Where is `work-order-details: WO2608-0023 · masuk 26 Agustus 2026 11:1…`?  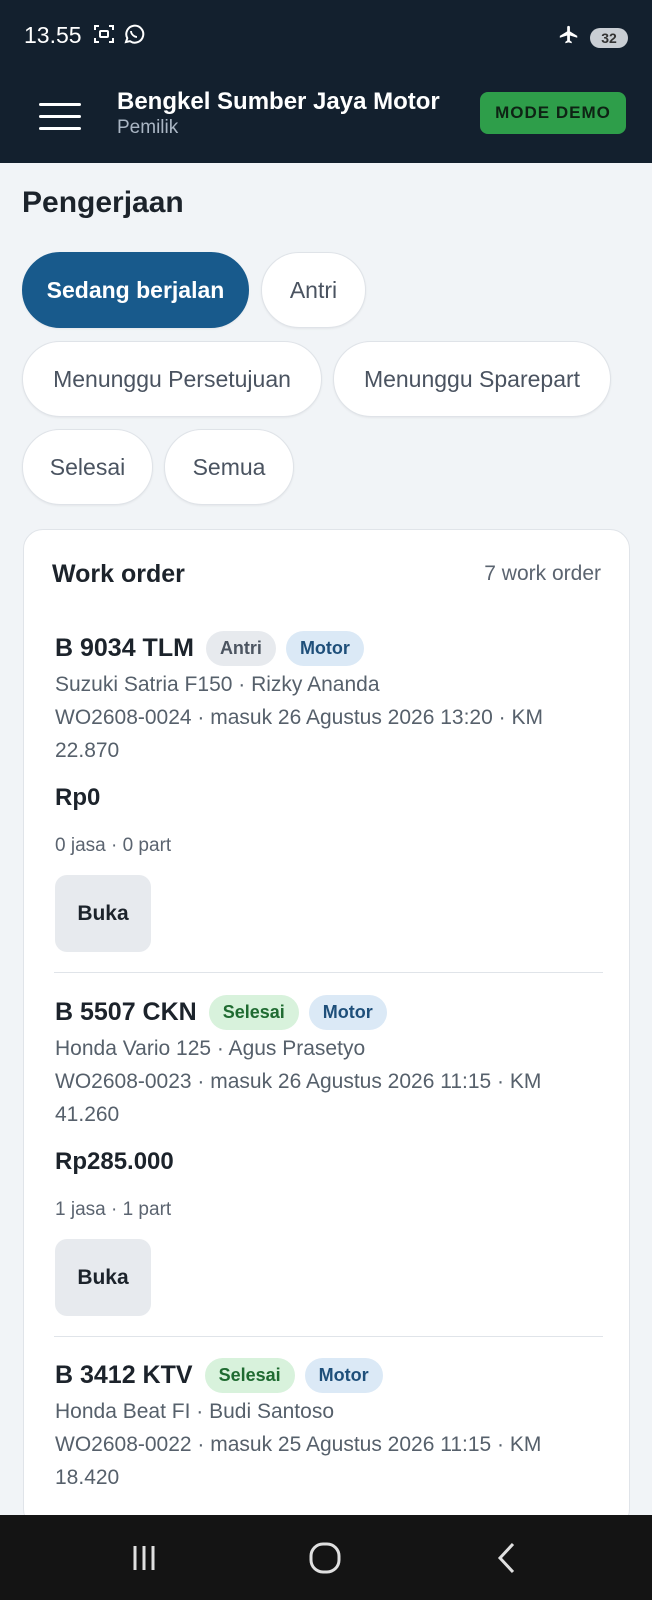
work-order-details: WO2608-0023 · masuk 26 Agustus 2026 11:1… is located at coordinates (298, 1098).